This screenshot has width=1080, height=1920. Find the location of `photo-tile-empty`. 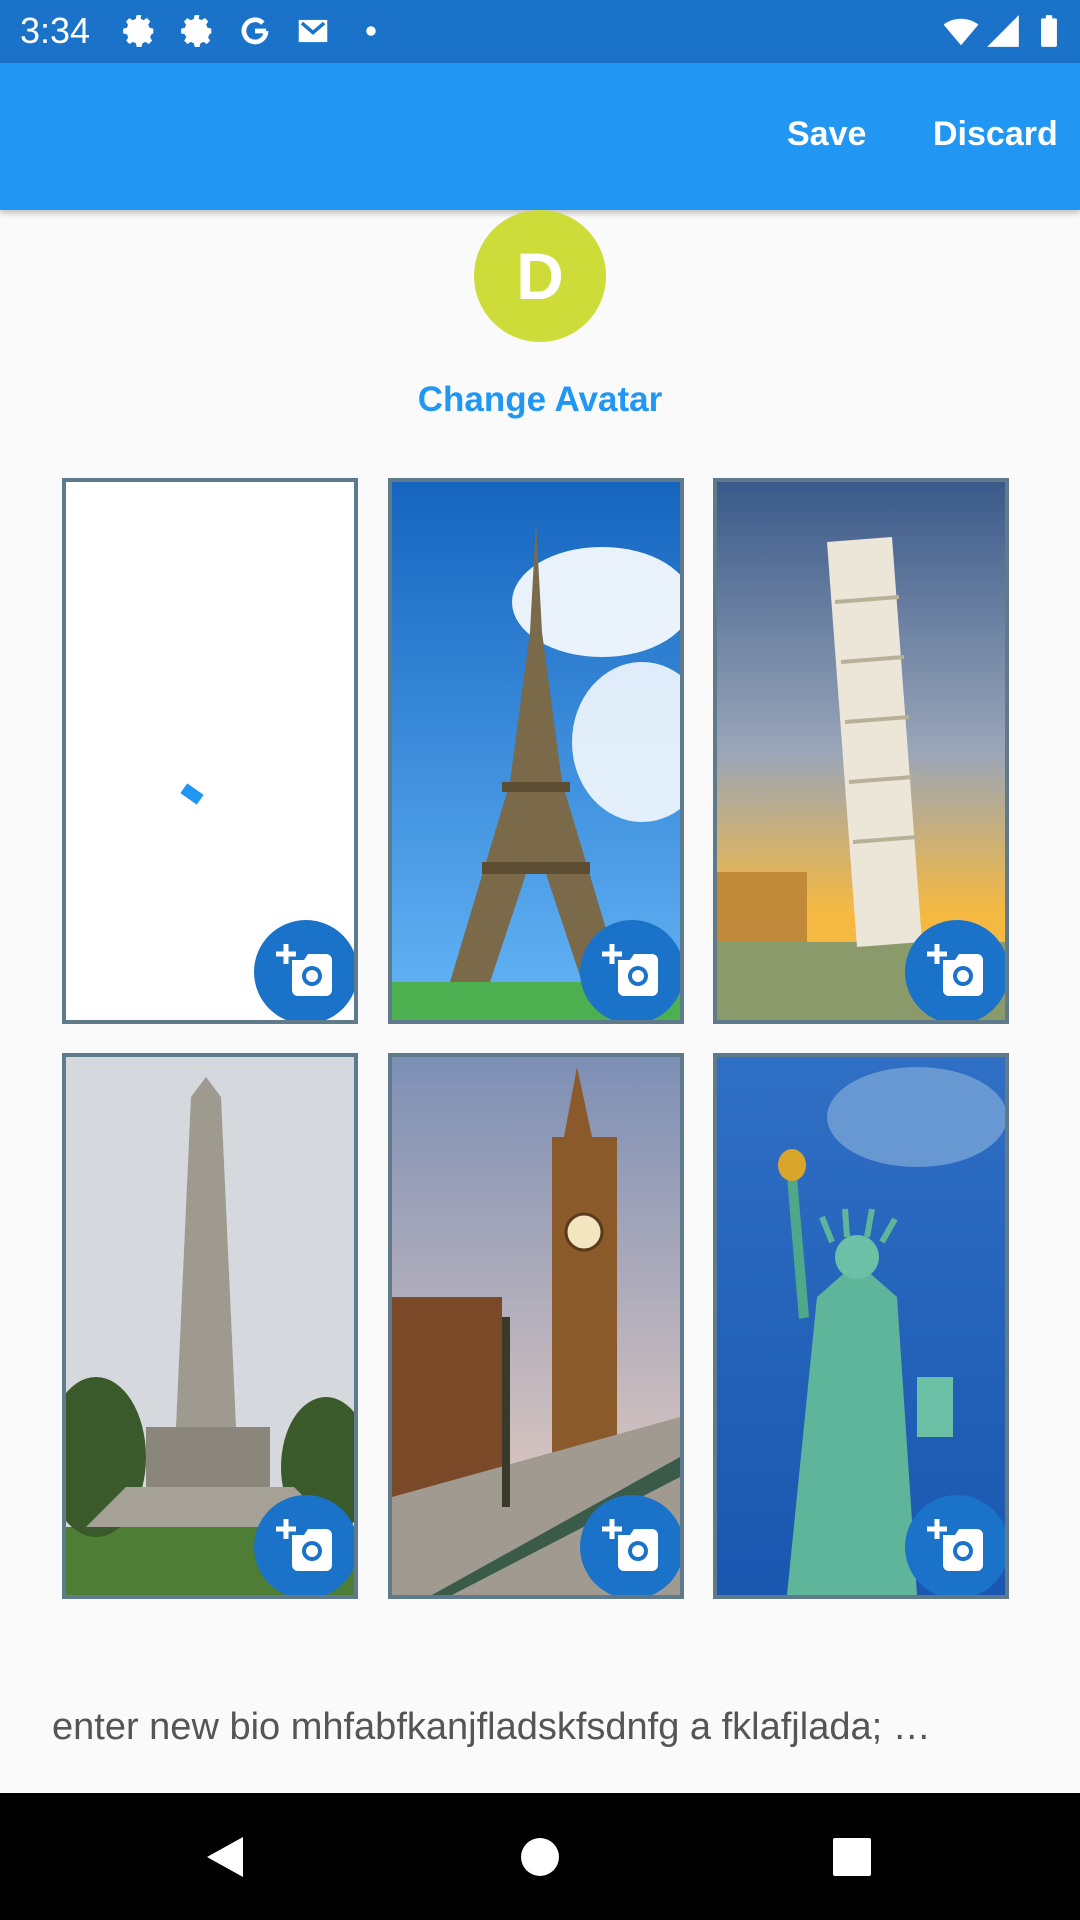

photo-tile-empty is located at coordinates (210, 751).